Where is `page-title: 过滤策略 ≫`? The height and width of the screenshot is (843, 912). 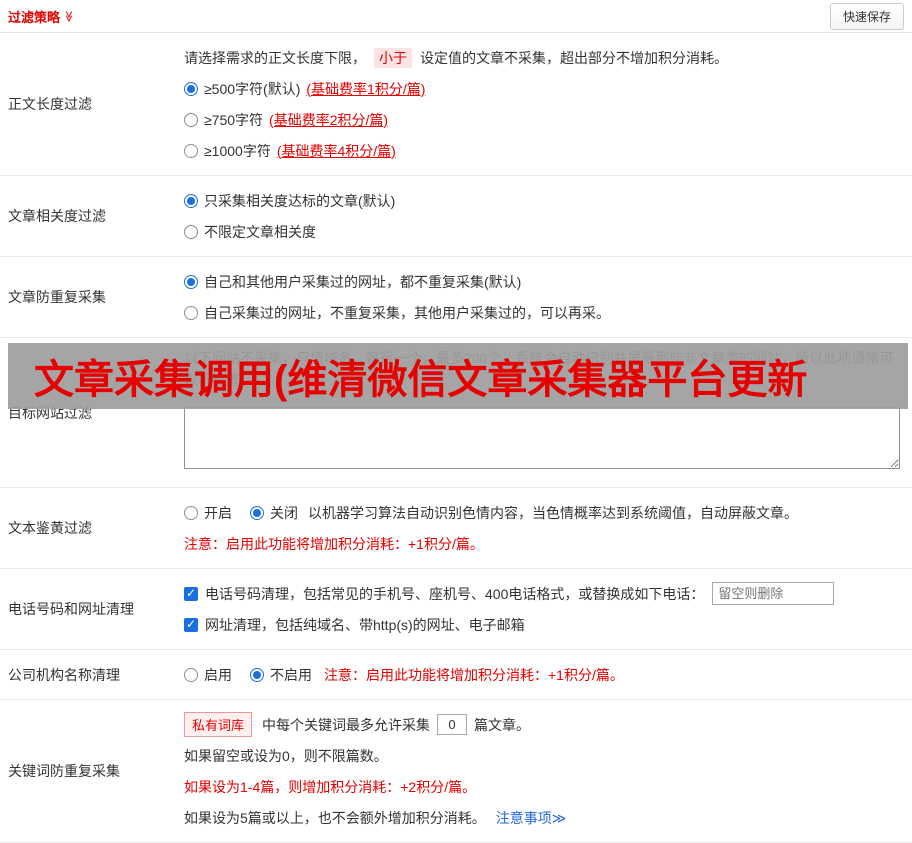
page-title: 过滤策略 ≫ is located at coordinates (41, 16).